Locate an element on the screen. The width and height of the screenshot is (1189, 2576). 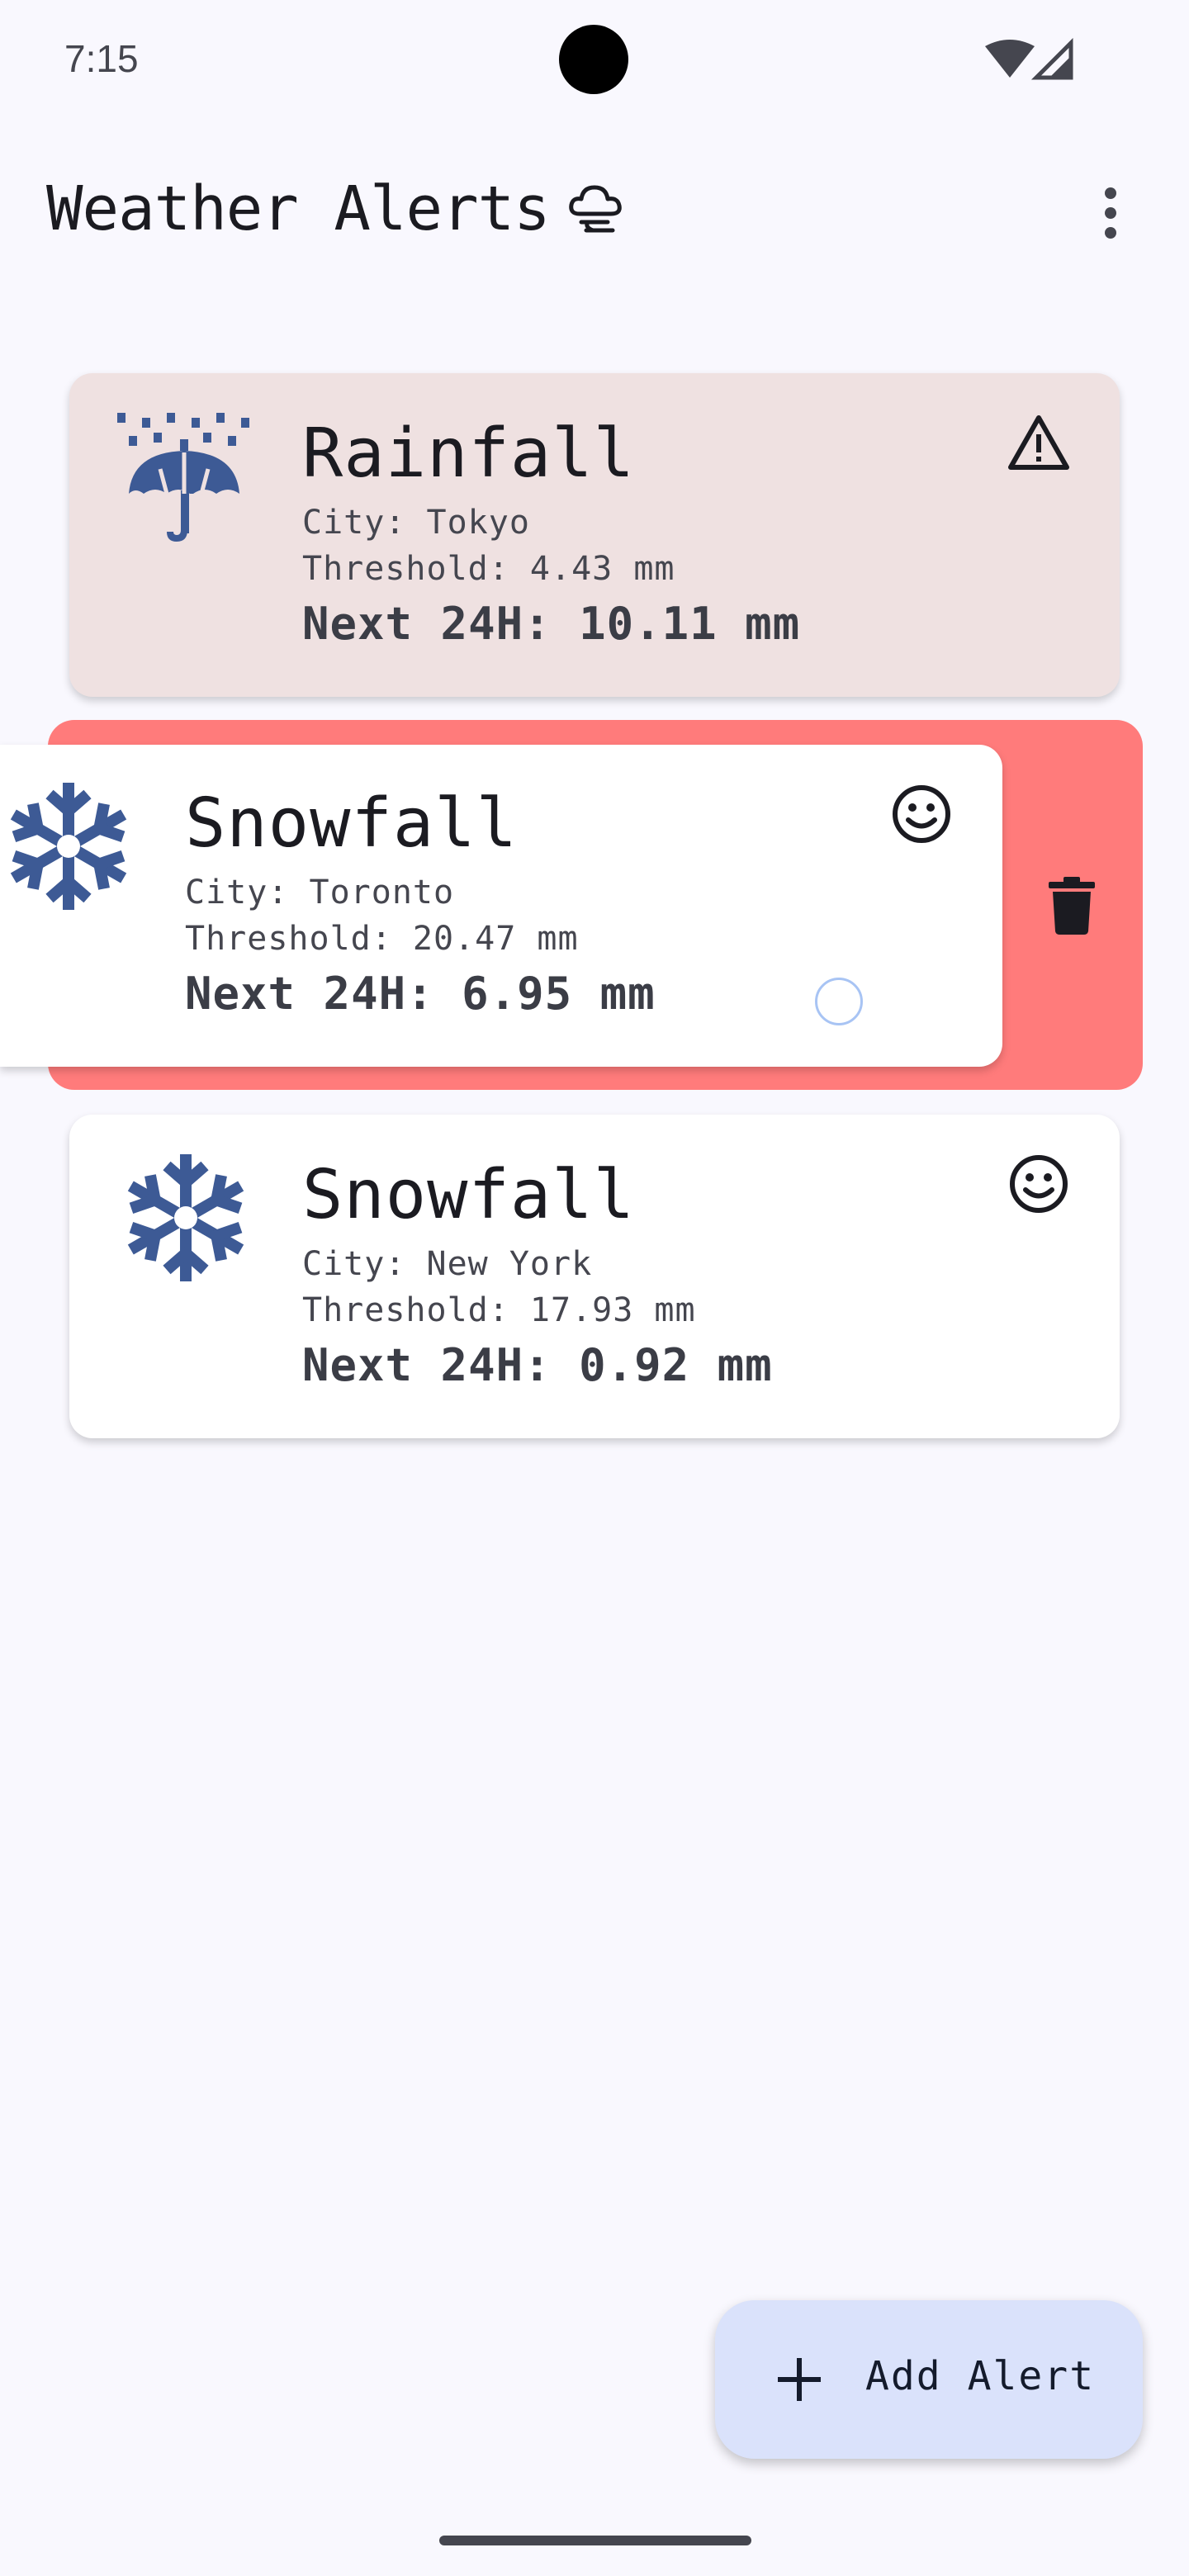
alert-type: Rainfall is located at coordinates (468, 453).